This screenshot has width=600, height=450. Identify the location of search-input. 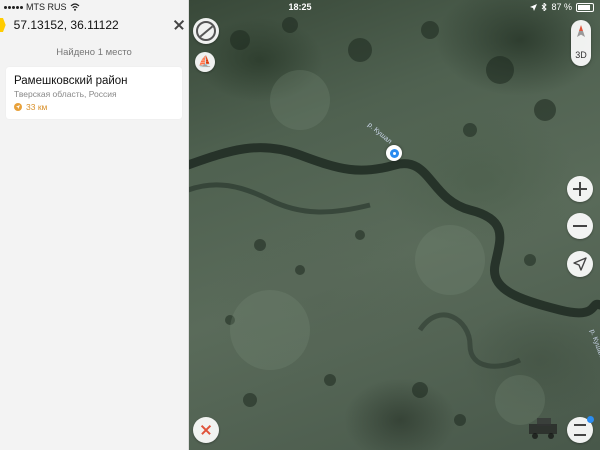
(91, 25).